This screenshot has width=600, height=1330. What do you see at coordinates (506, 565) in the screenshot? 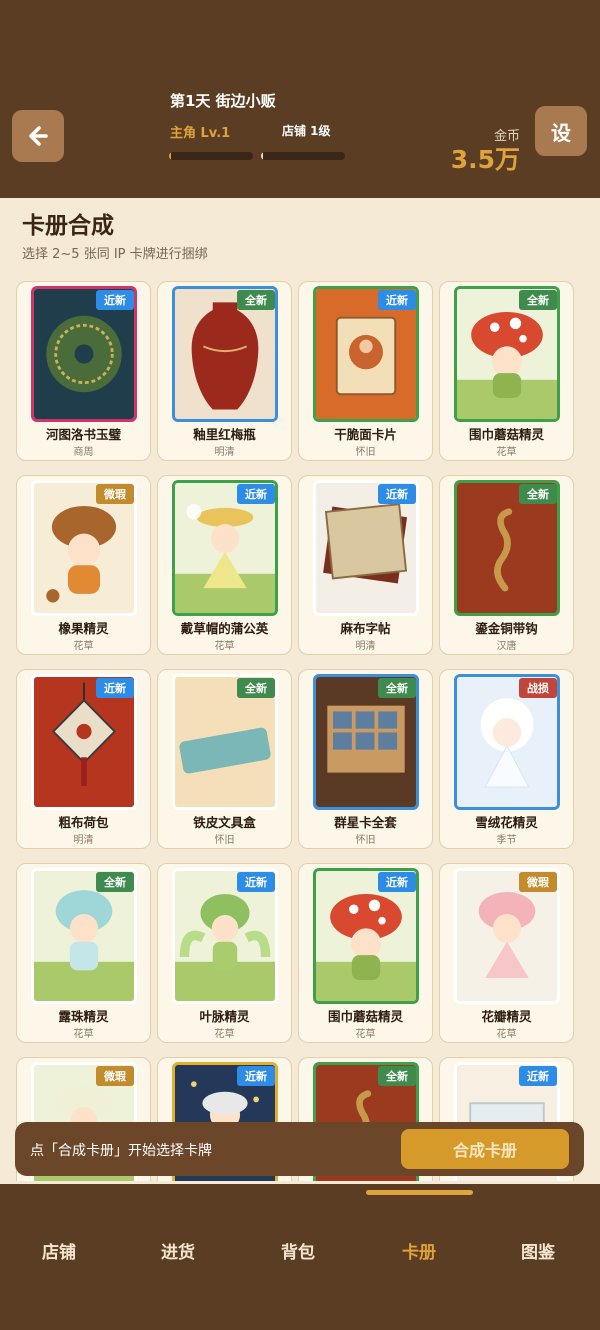
I see `card-item: 全新鎏金铜带钩汉唐` at bounding box center [506, 565].